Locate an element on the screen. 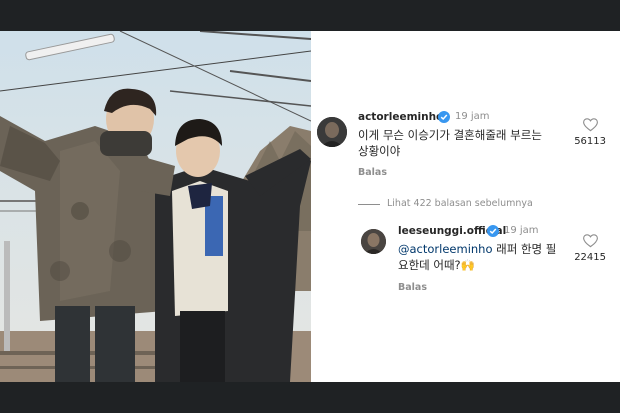 This screenshot has width=620, height=413. comment-text-line2: 상황이야 is located at coordinates (379, 151).